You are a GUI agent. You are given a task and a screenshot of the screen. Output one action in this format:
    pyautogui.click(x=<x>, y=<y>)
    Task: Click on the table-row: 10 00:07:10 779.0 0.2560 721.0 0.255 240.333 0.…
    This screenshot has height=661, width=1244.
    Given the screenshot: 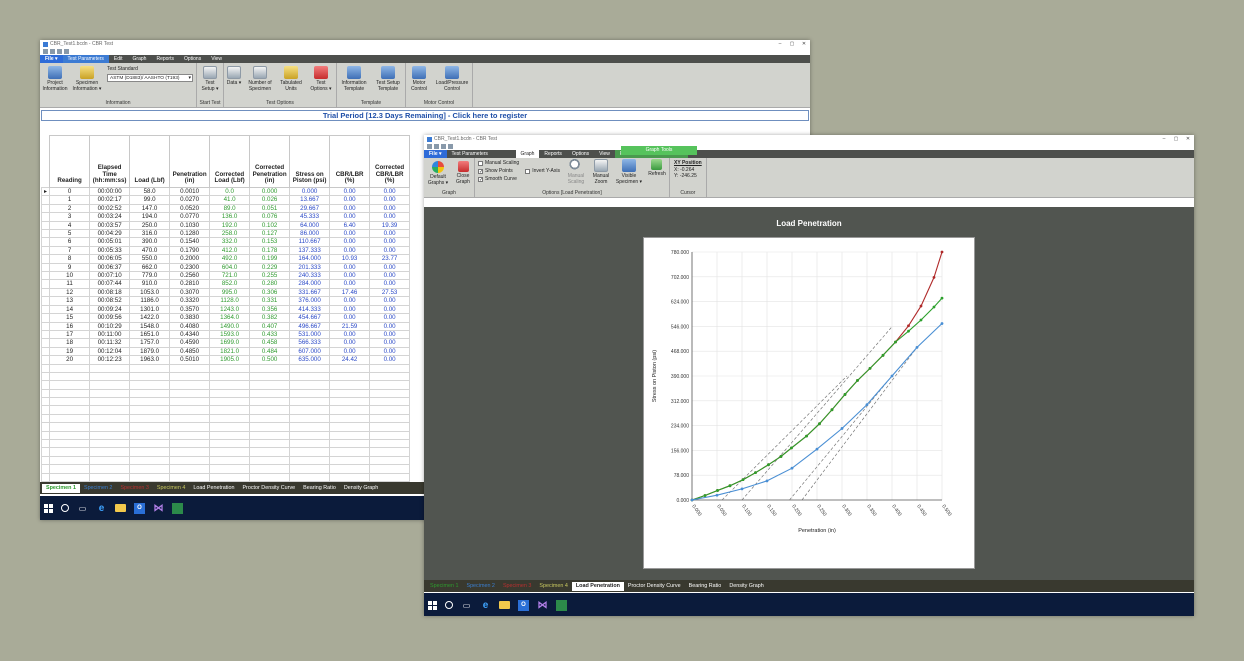 What is the action you would take?
    pyautogui.click(x=225, y=276)
    